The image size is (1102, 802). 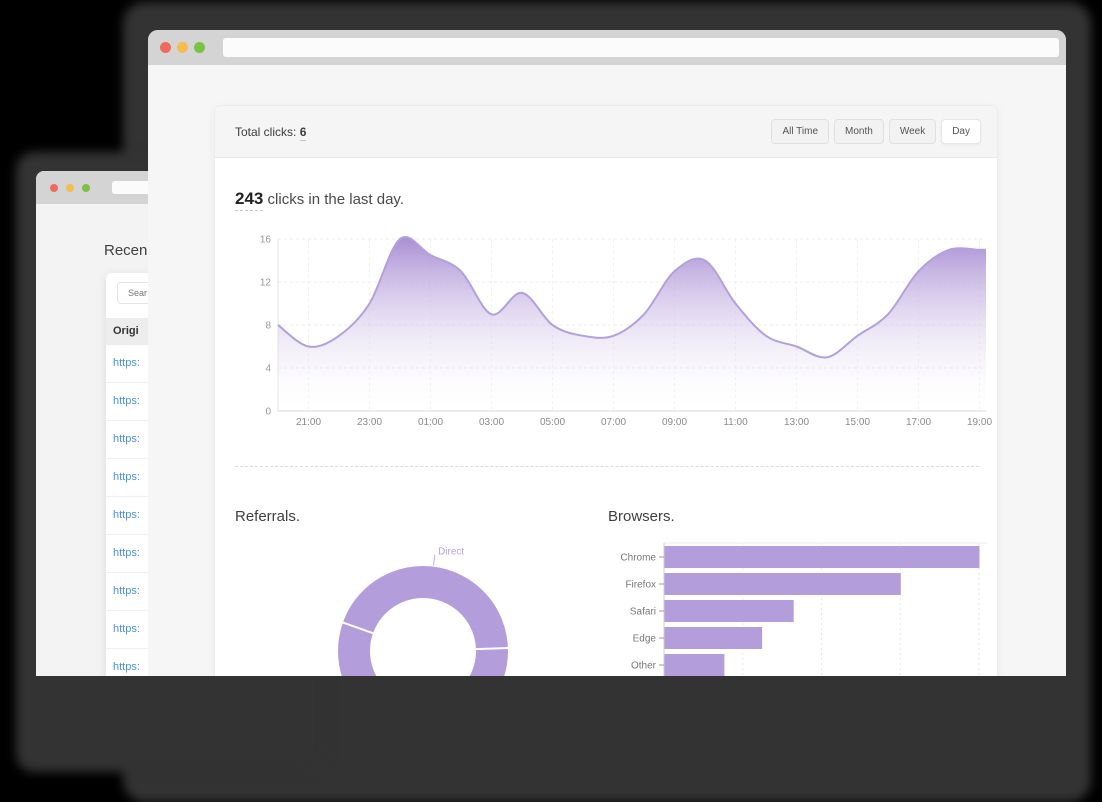 I want to click on axis-label: 16, so click(x=266, y=240).